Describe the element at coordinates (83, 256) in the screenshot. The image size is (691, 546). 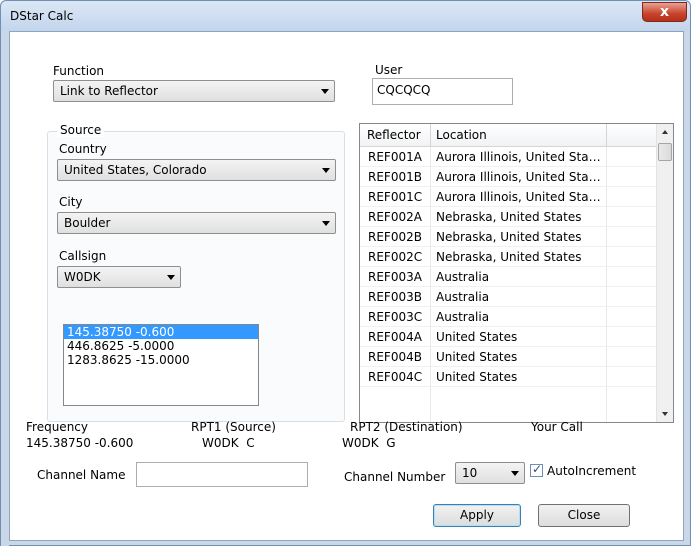
I see `callsign-label: Callsign` at that location.